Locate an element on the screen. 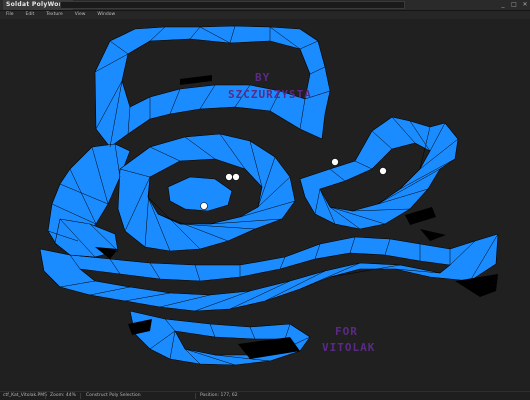 The width and height of the screenshot is (530, 400). window-controls: _ □ ✕ is located at coordinates (514, 5).